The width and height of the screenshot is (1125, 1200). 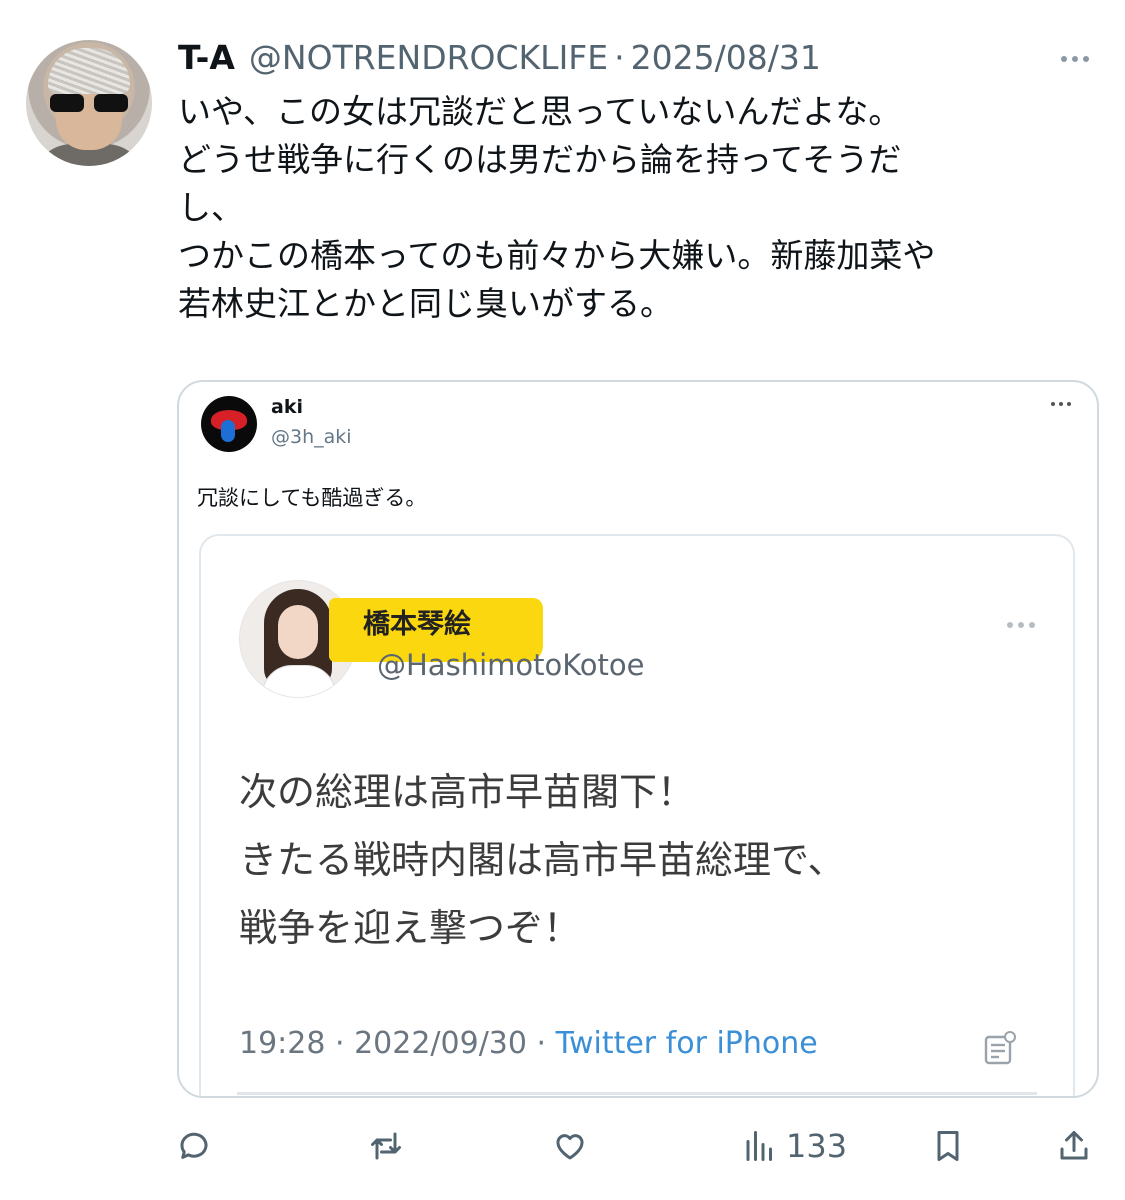 I want to click on inner-line: 次の総理は高市早苗閣下！, so click(x=467, y=792).